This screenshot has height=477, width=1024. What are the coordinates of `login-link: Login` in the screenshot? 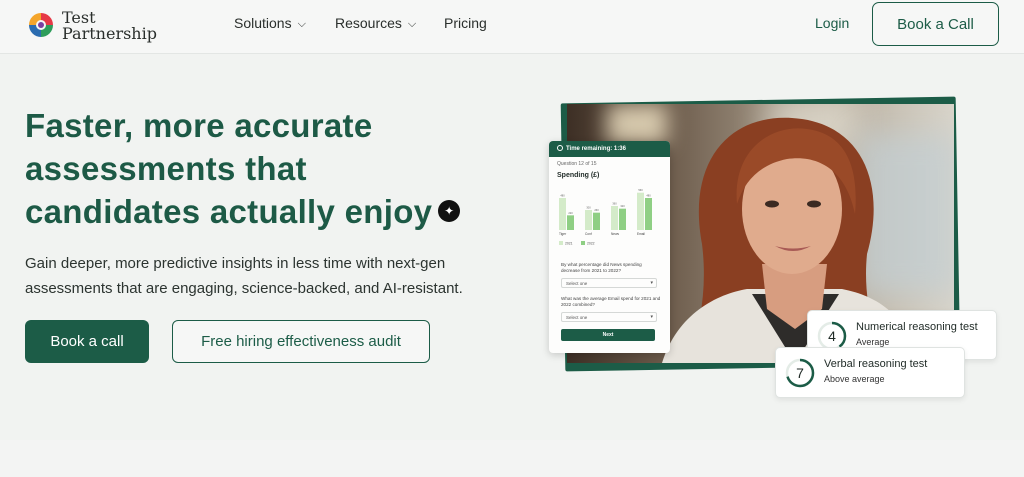 It's located at (832, 23).